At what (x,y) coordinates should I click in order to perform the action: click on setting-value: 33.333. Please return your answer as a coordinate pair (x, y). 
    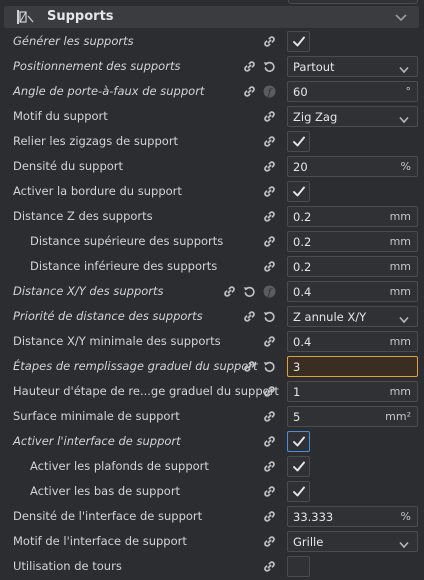
    Looking at the image, I should click on (313, 517).